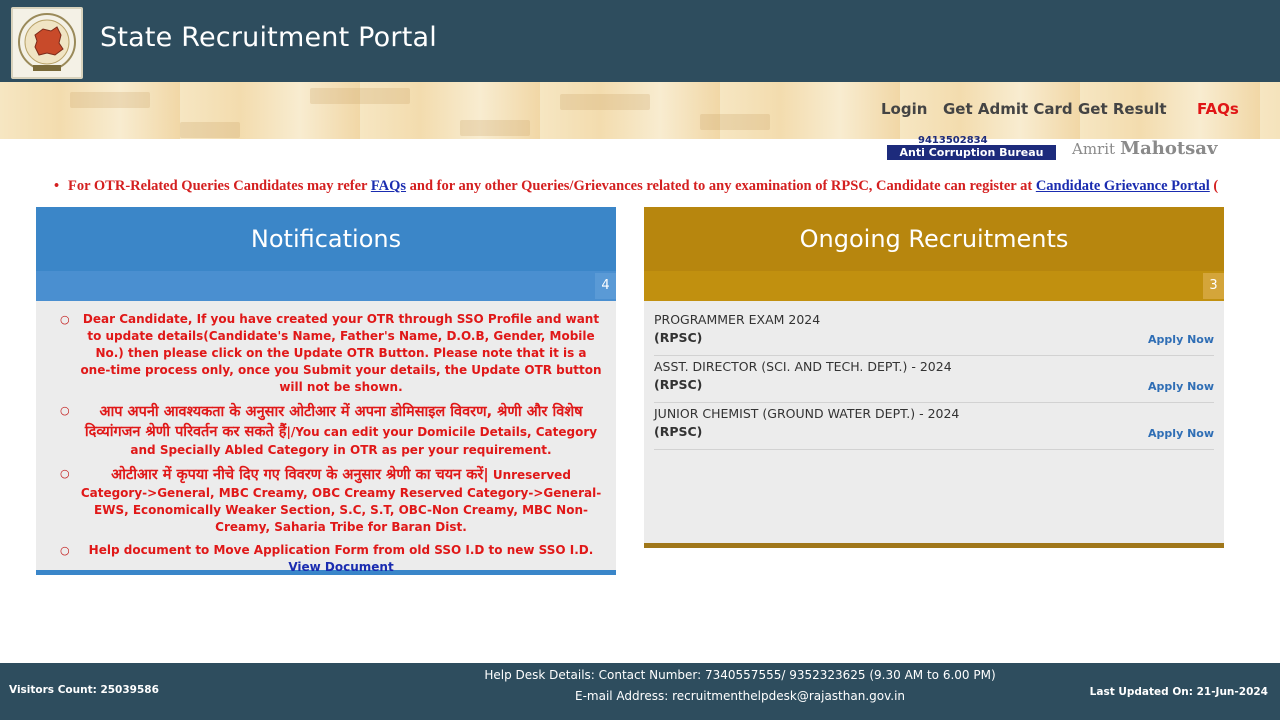  What do you see at coordinates (934, 239) in the screenshot?
I see `recruitments-title: Ongoing Recruitments` at bounding box center [934, 239].